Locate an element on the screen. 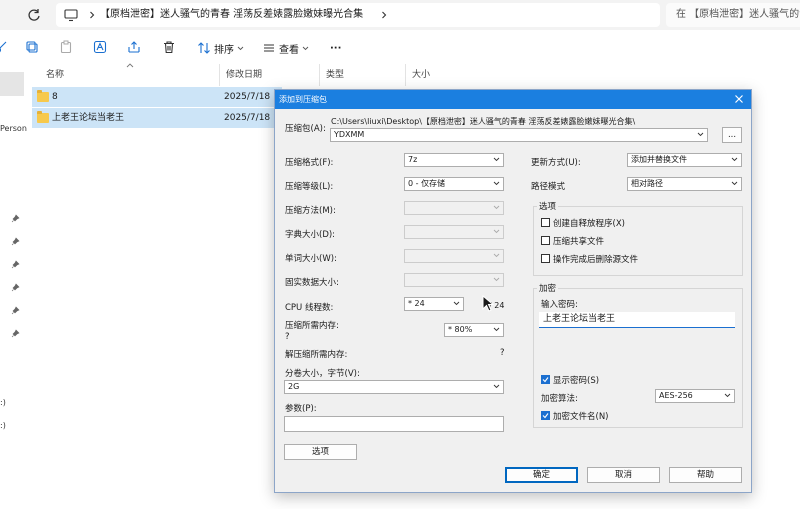 Image resolution: width=800 pixels, height=509 pixels. dict-size-label: 字典大小(D): is located at coordinates (310, 235).